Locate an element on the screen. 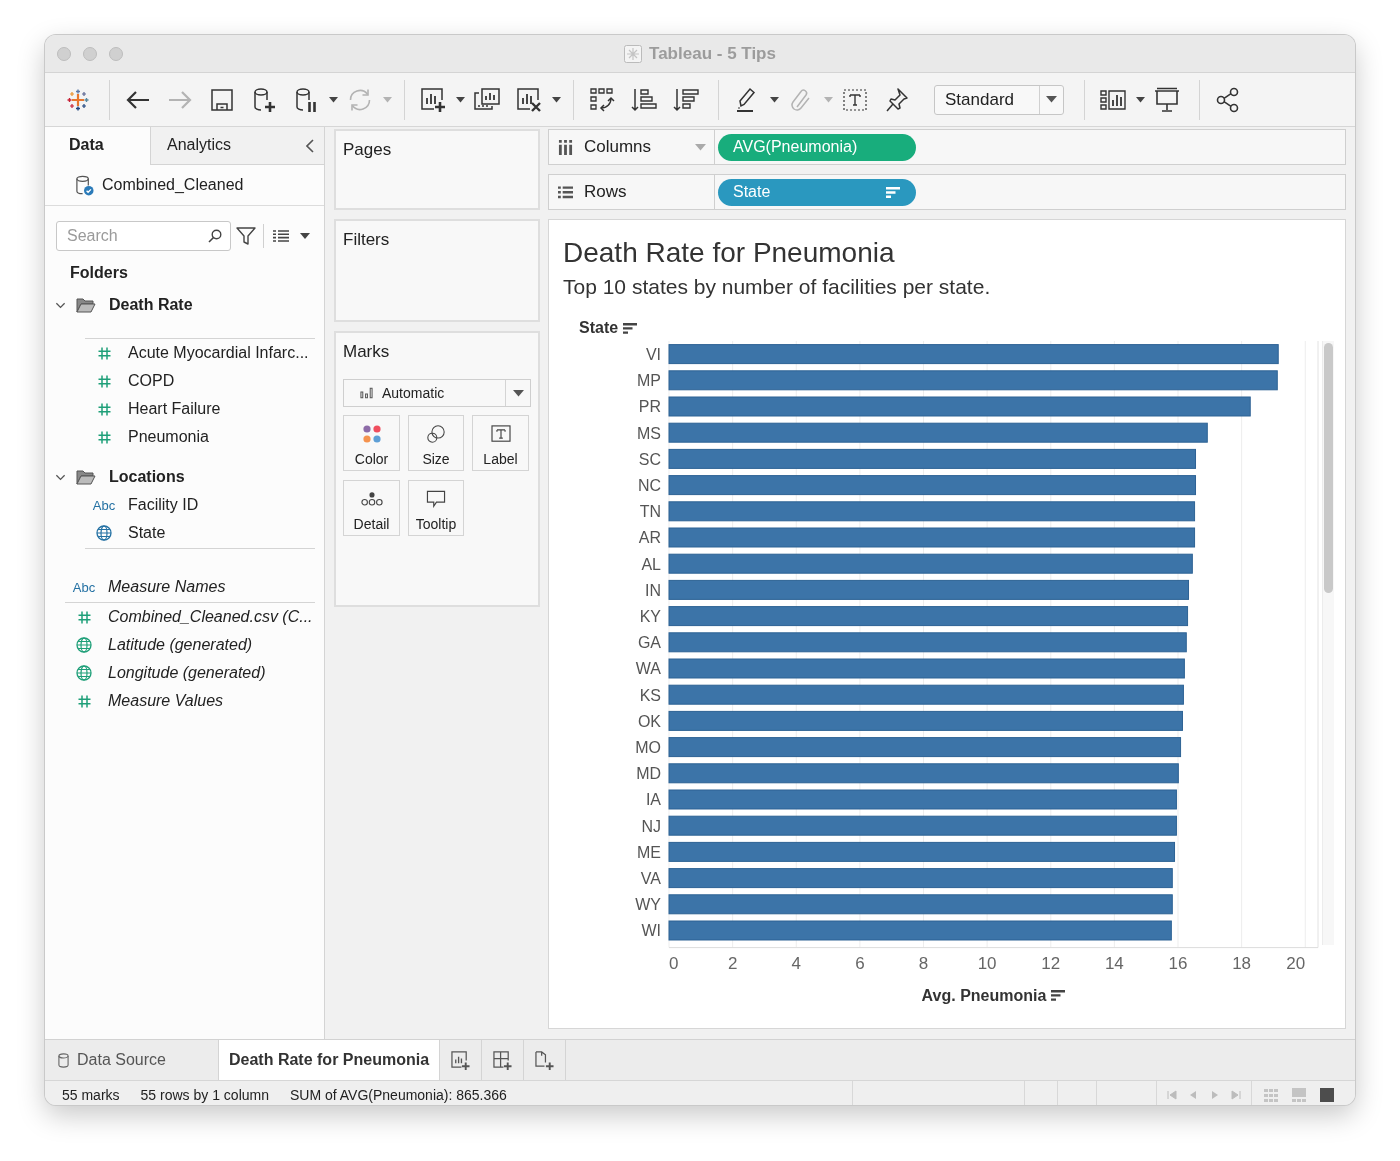  bar-chart-icon is located at coordinates (366, 393).